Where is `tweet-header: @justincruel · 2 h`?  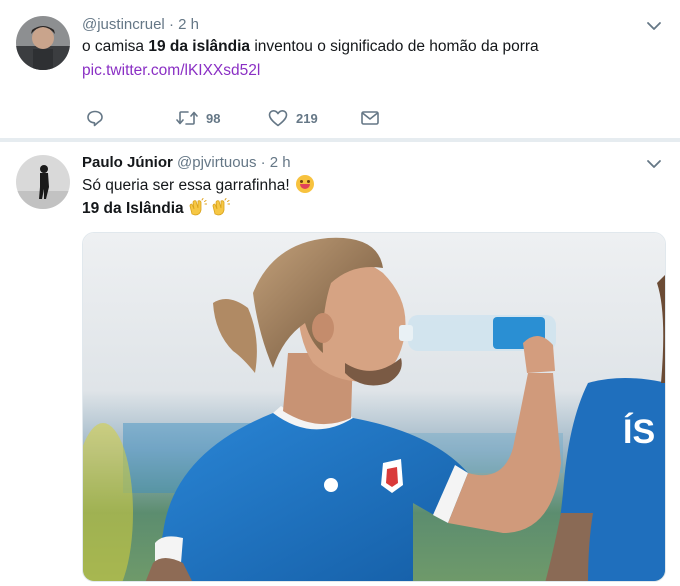
tweet-header: @justincruel · 2 h is located at coordinates (140, 24).